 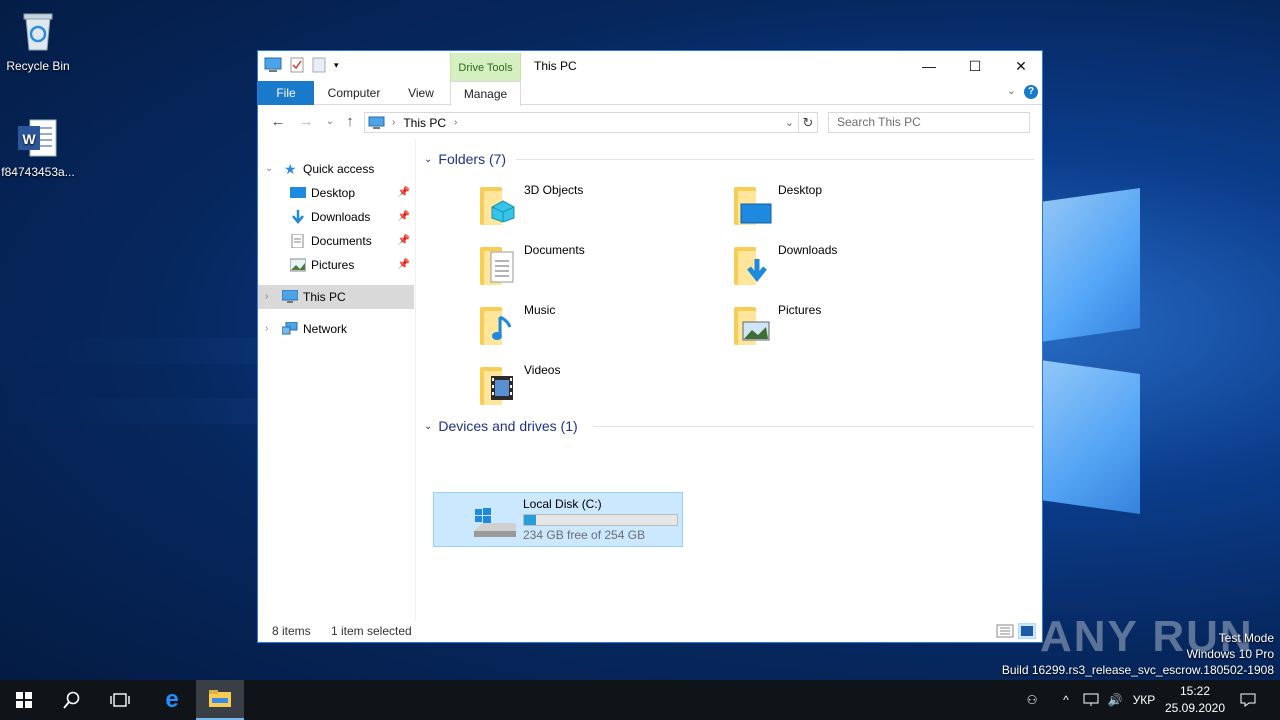 What do you see at coordinates (598, 265) in the screenshot?
I see `folder-documents: Documents` at bounding box center [598, 265].